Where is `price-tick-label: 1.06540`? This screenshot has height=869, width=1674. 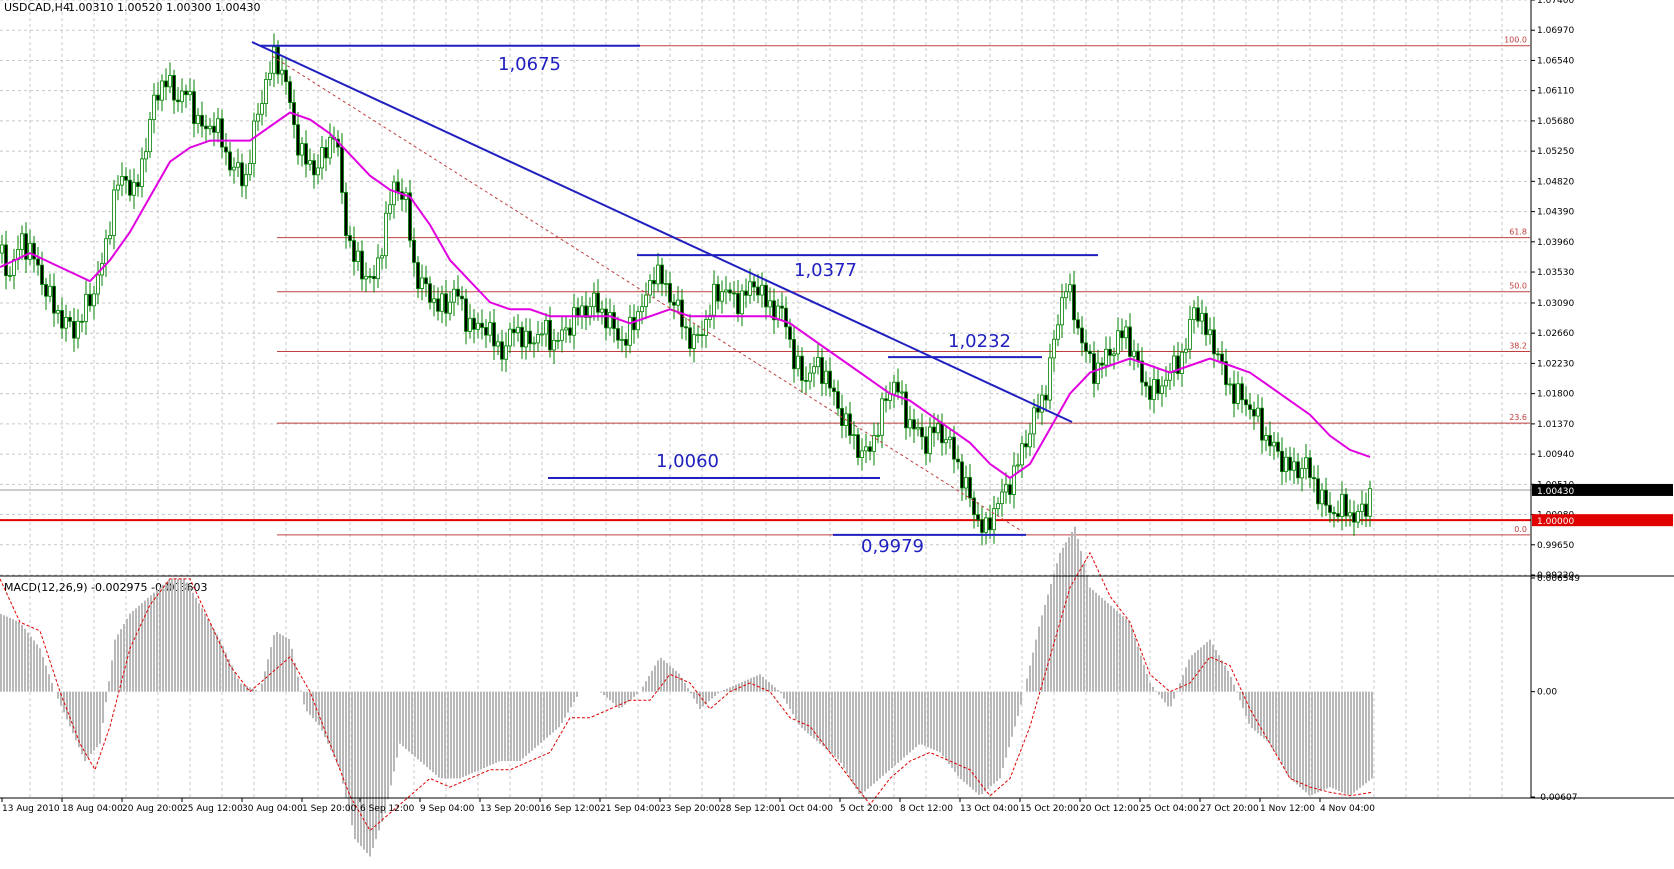 price-tick-label: 1.06540 is located at coordinates (1555, 61).